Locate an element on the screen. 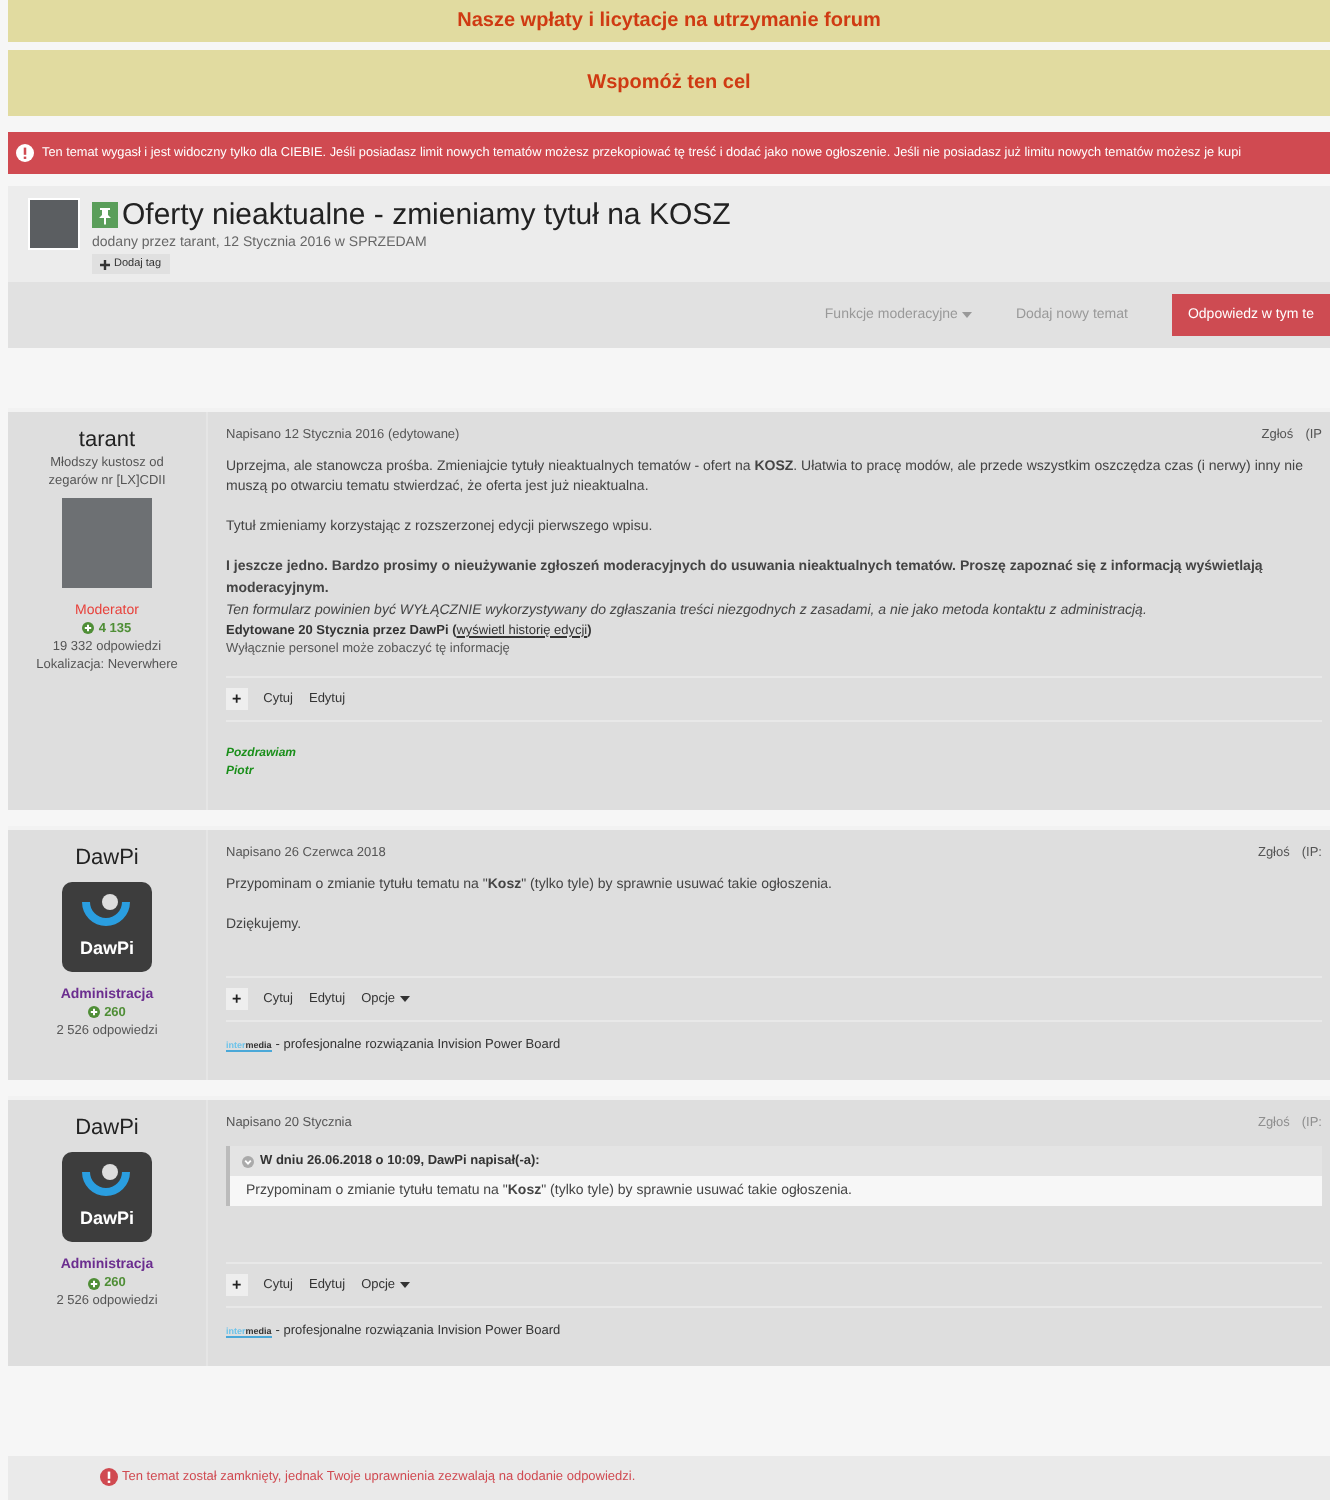 This screenshot has width=1330, height=1500. plus-icon is located at coordinates (105, 264).